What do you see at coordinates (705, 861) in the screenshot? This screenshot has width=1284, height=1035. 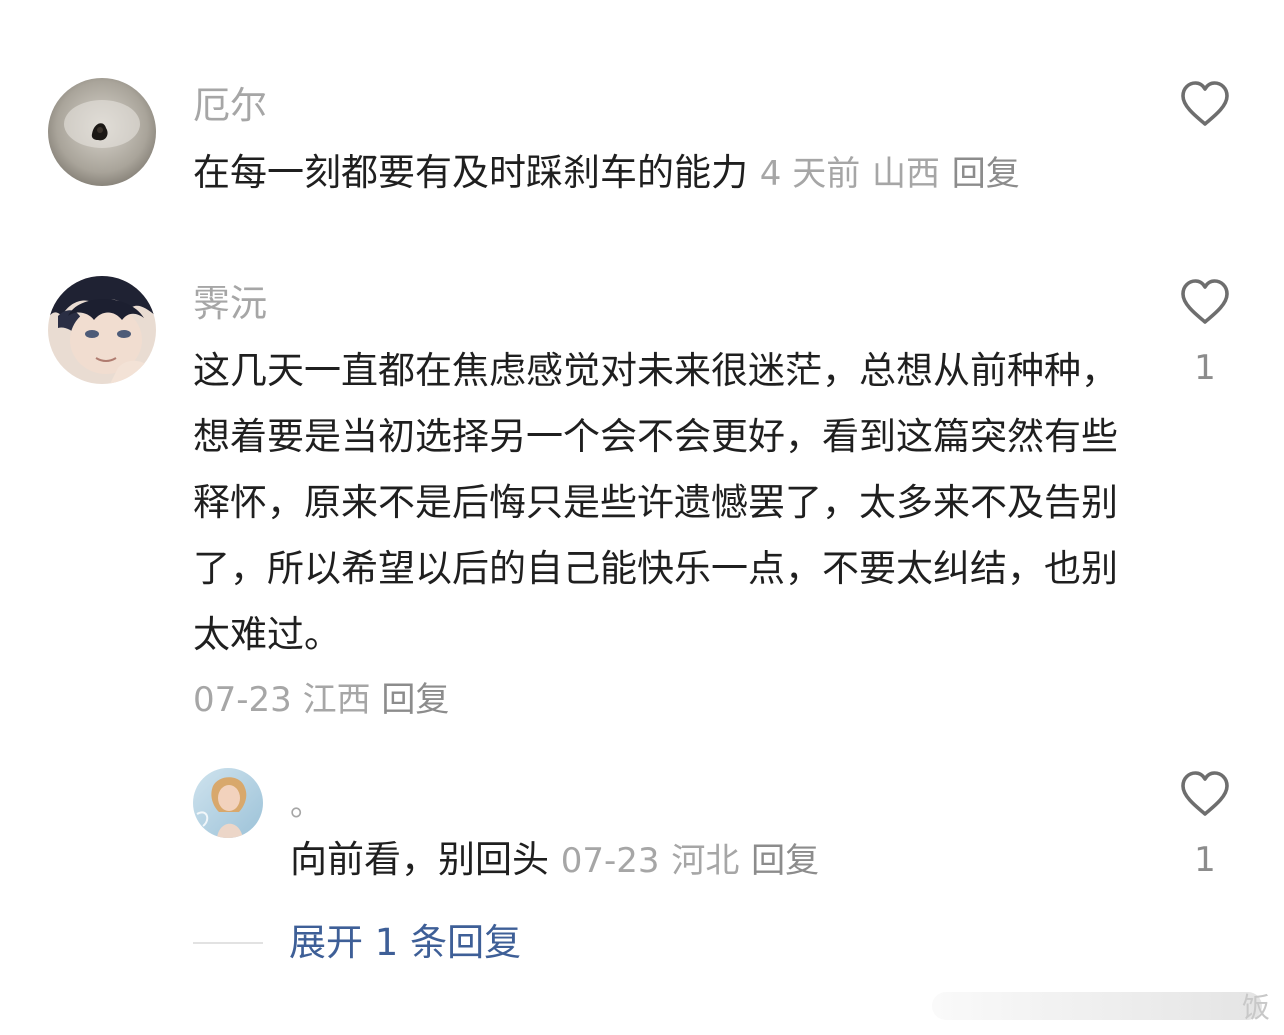 I see `comment-location: 河北` at bounding box center [705, 861].